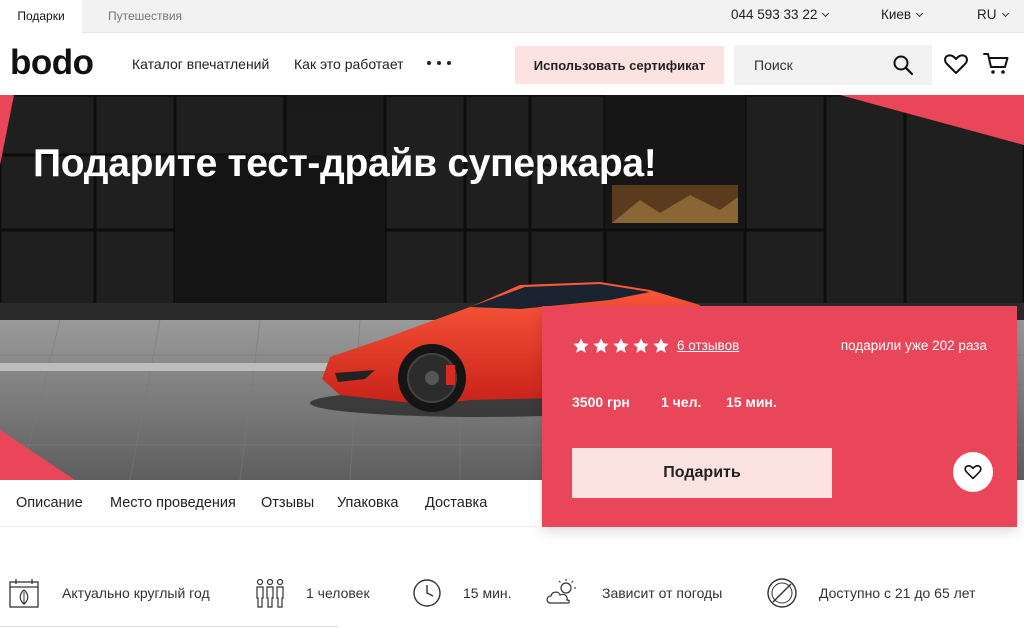 This screenshot has width=1024, height=628. What do you see at coordinates (774, 14) in the screenshot?
I see `phone-number: 044 593 33 22` at bounding box center [774, 14].